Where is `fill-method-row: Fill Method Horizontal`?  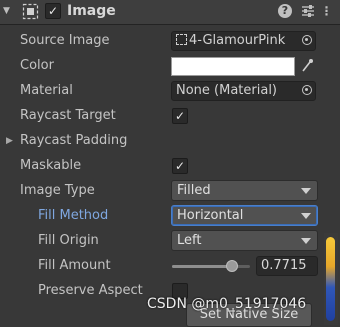 fill-method-row: Fill Method Horizontal is located at coordinates (170, 216).